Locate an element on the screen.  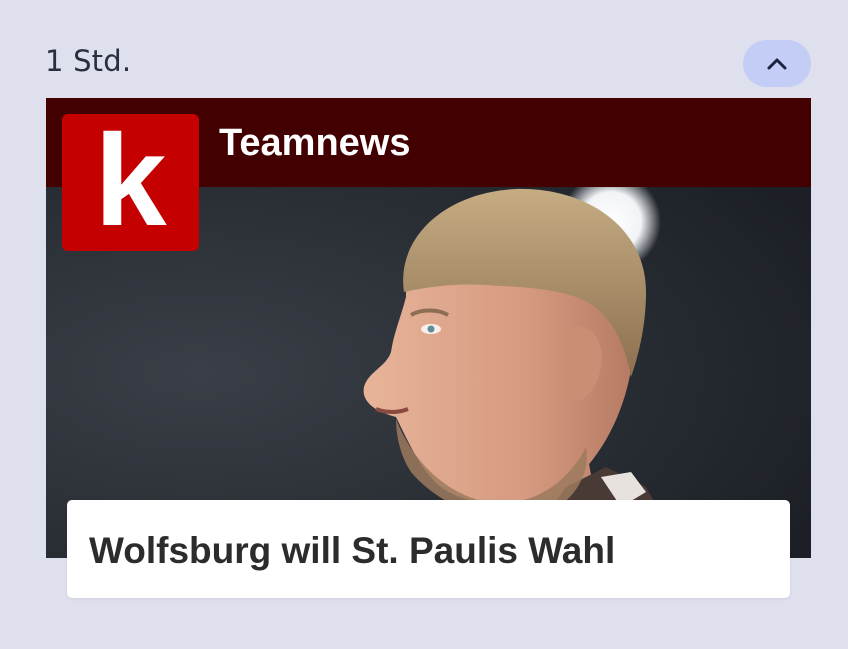
timestamp-label: 1 Std. is located at coordinates (88, 61).